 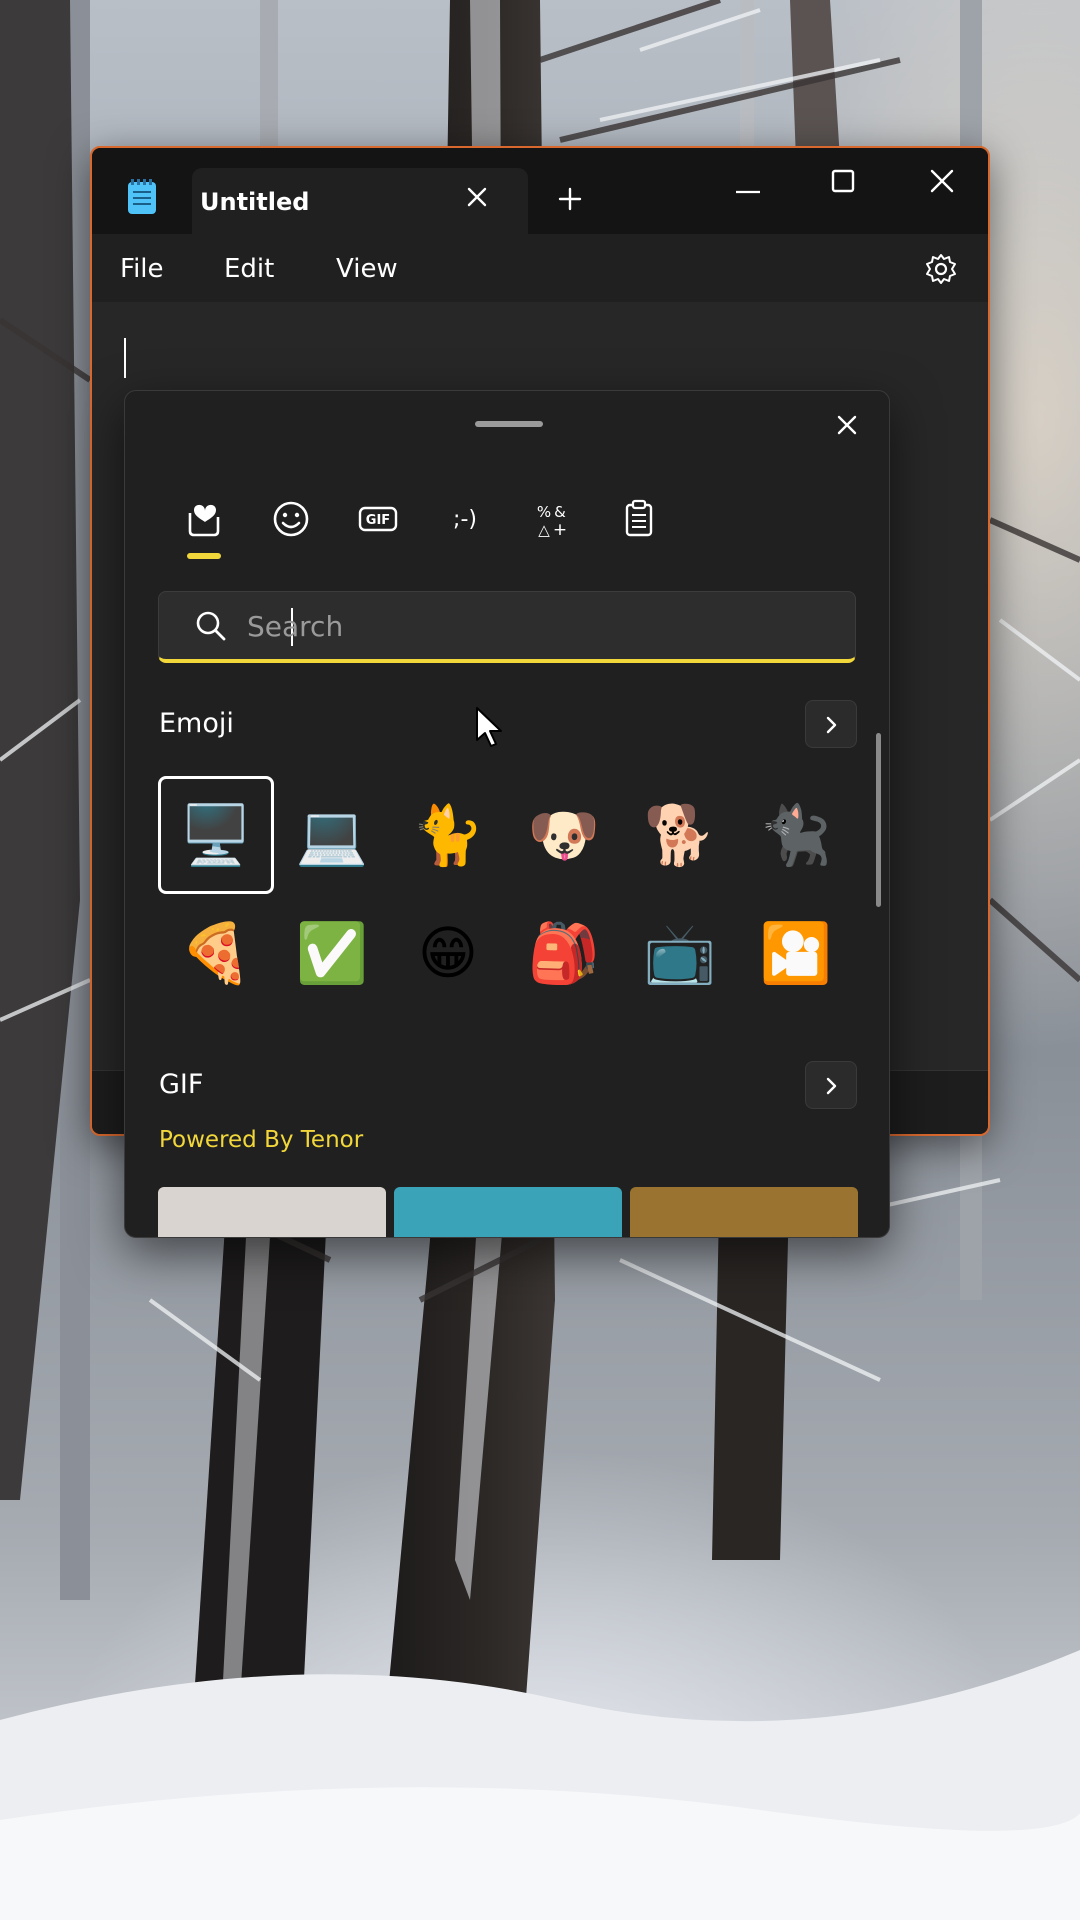 I want to click on emoji-glyph: 😁, so click(x=448, y=953).